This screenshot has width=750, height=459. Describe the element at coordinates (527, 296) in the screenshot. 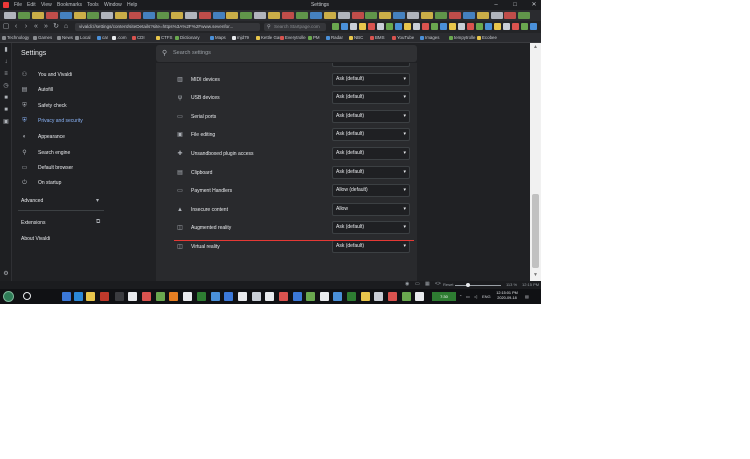

I see `notification-icon: ▤` at that location.